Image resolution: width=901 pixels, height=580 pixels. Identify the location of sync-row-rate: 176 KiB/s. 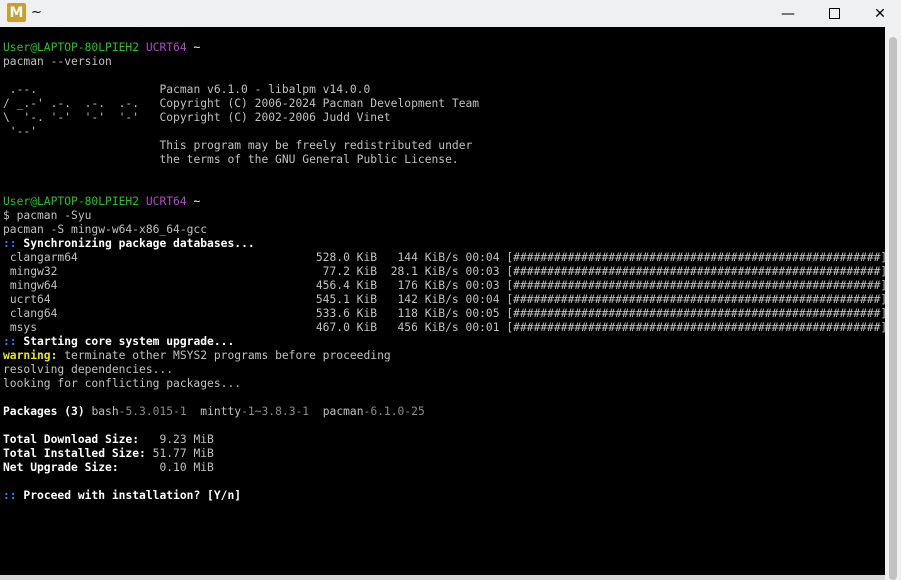
(418, 285).